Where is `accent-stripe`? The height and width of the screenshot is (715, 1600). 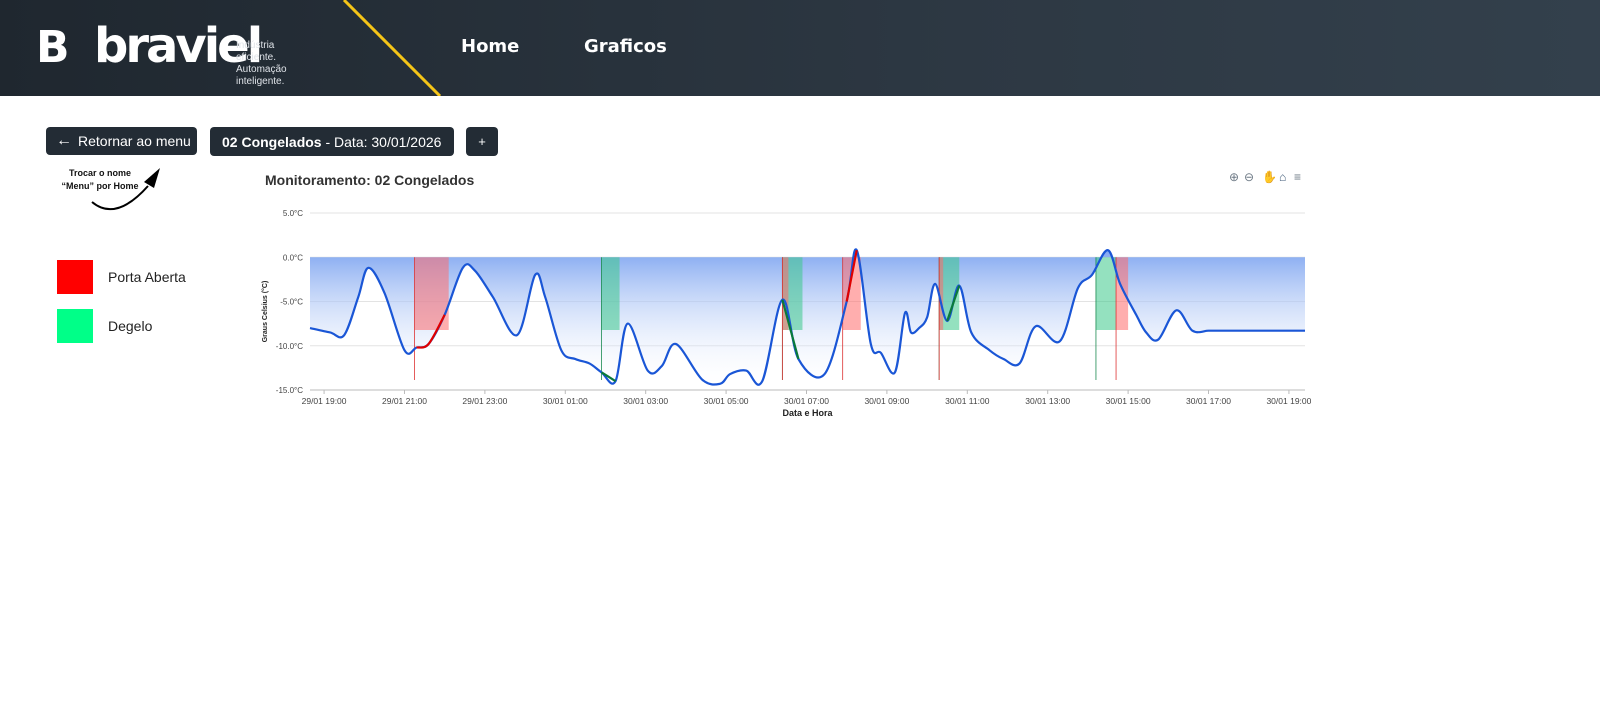
accent-stripe is located at coordinates (392, 48).